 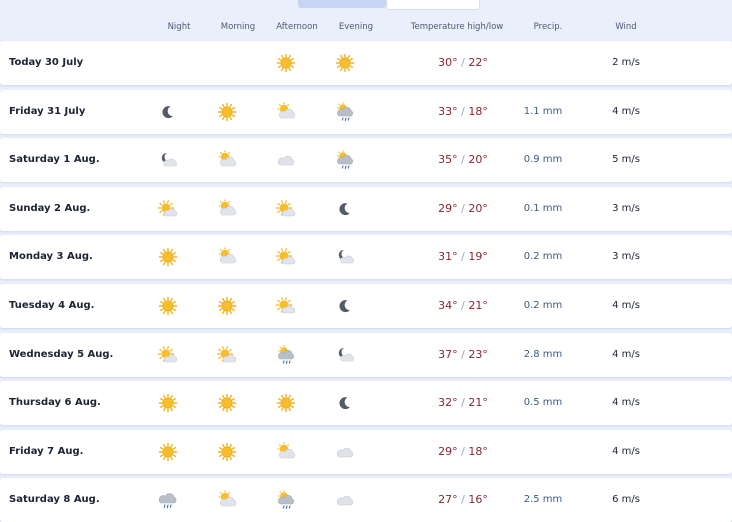 I want to click on temp-high: 27°, so click(x=448, y=499).